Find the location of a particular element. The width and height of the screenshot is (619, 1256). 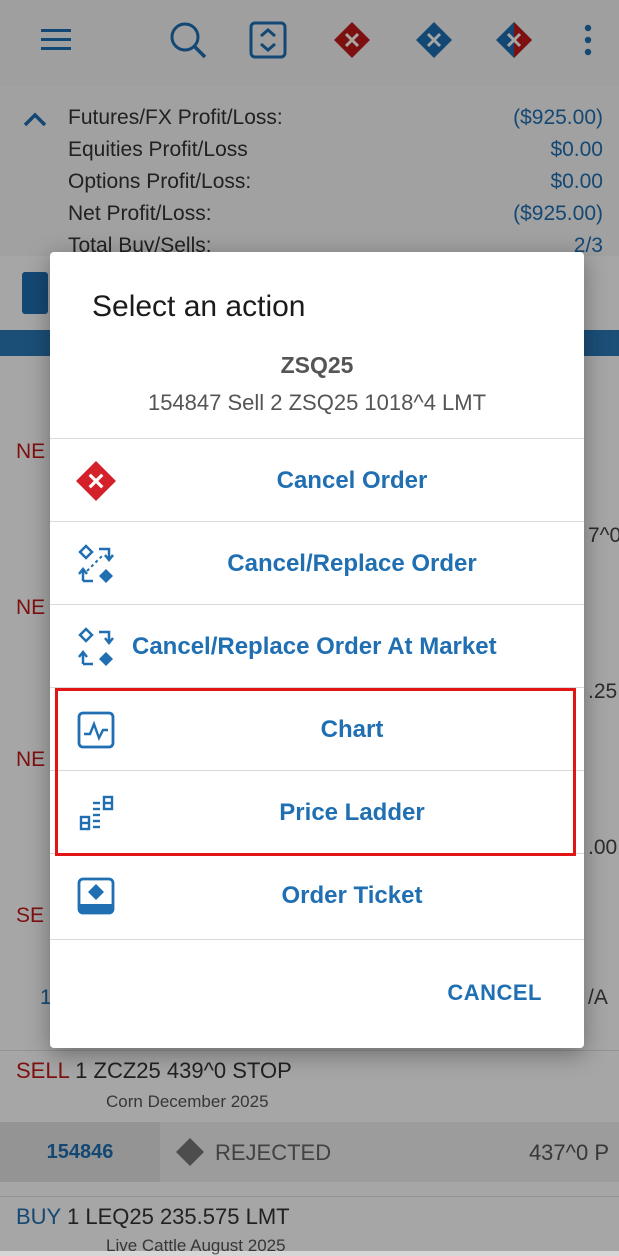

cancel-replace-market-label: Cancel/Replace Order At Market is located at coordinates (314, 646).